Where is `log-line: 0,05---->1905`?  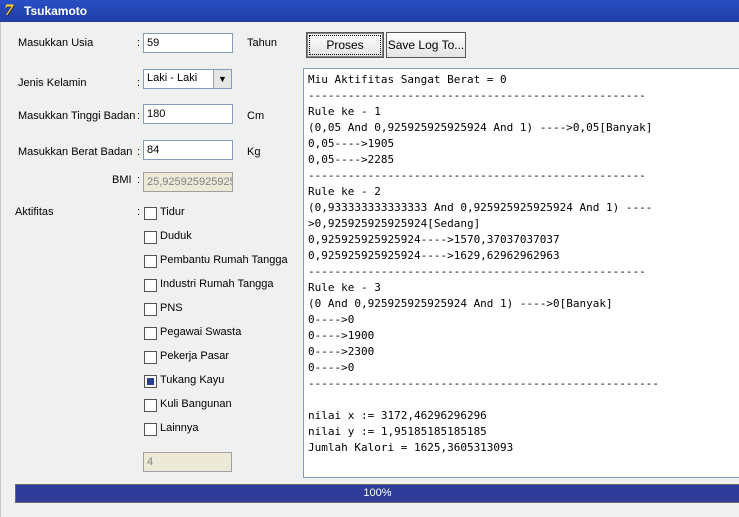
log-line: 0,05---->1905 is located at coordinates (351, 143).